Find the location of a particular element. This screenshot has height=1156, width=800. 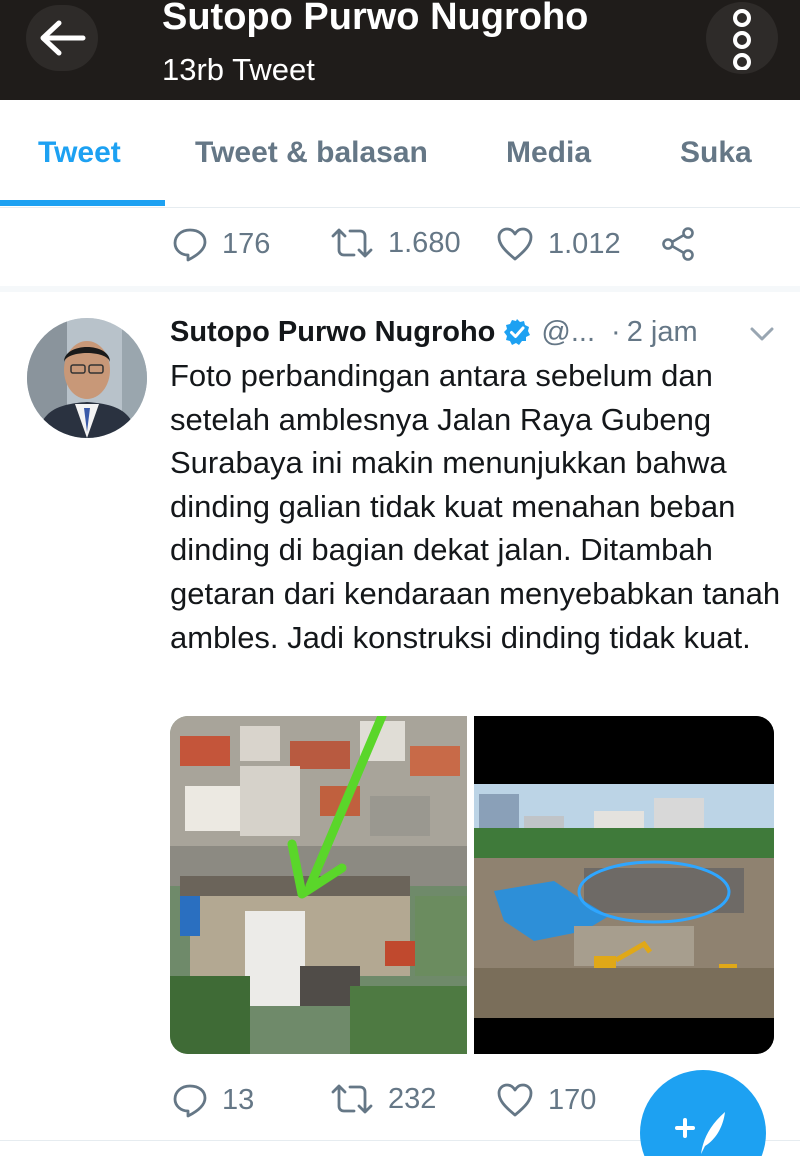

tweet-time: 2 jam is located at coordinates (662, 332).